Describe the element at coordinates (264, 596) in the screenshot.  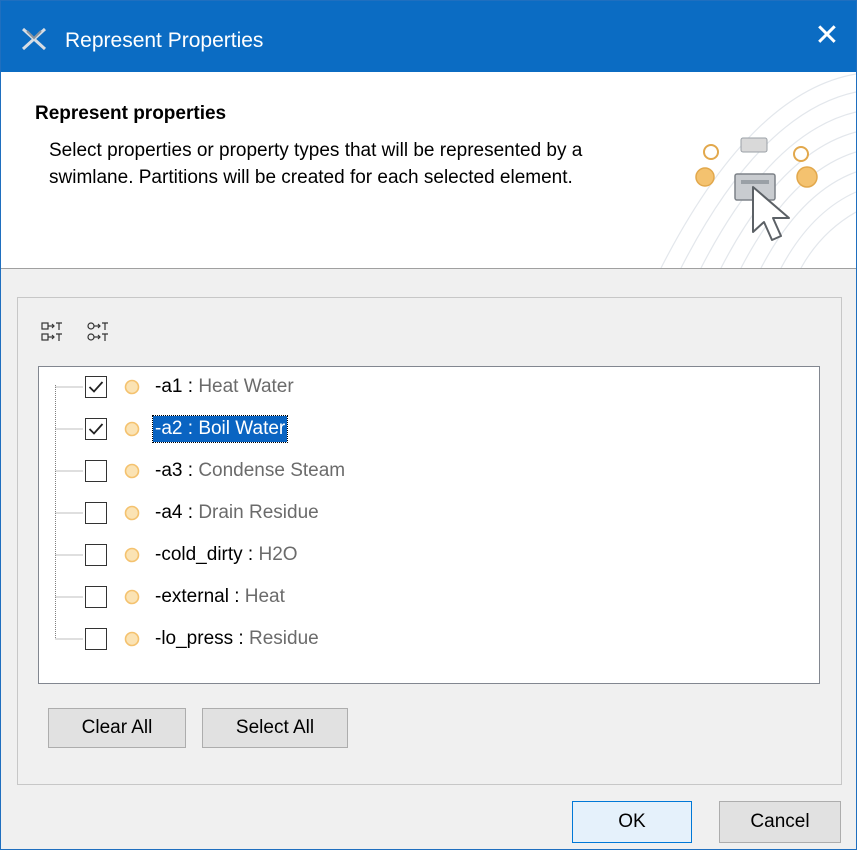
I see `property-type: Heat` at that location.